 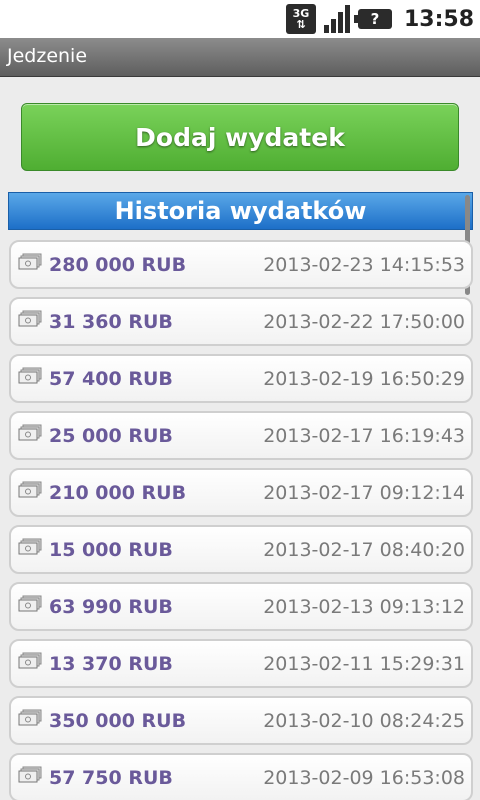 I want to click on expense-amount: 280 000 RUB, so click(x=118, y=265).